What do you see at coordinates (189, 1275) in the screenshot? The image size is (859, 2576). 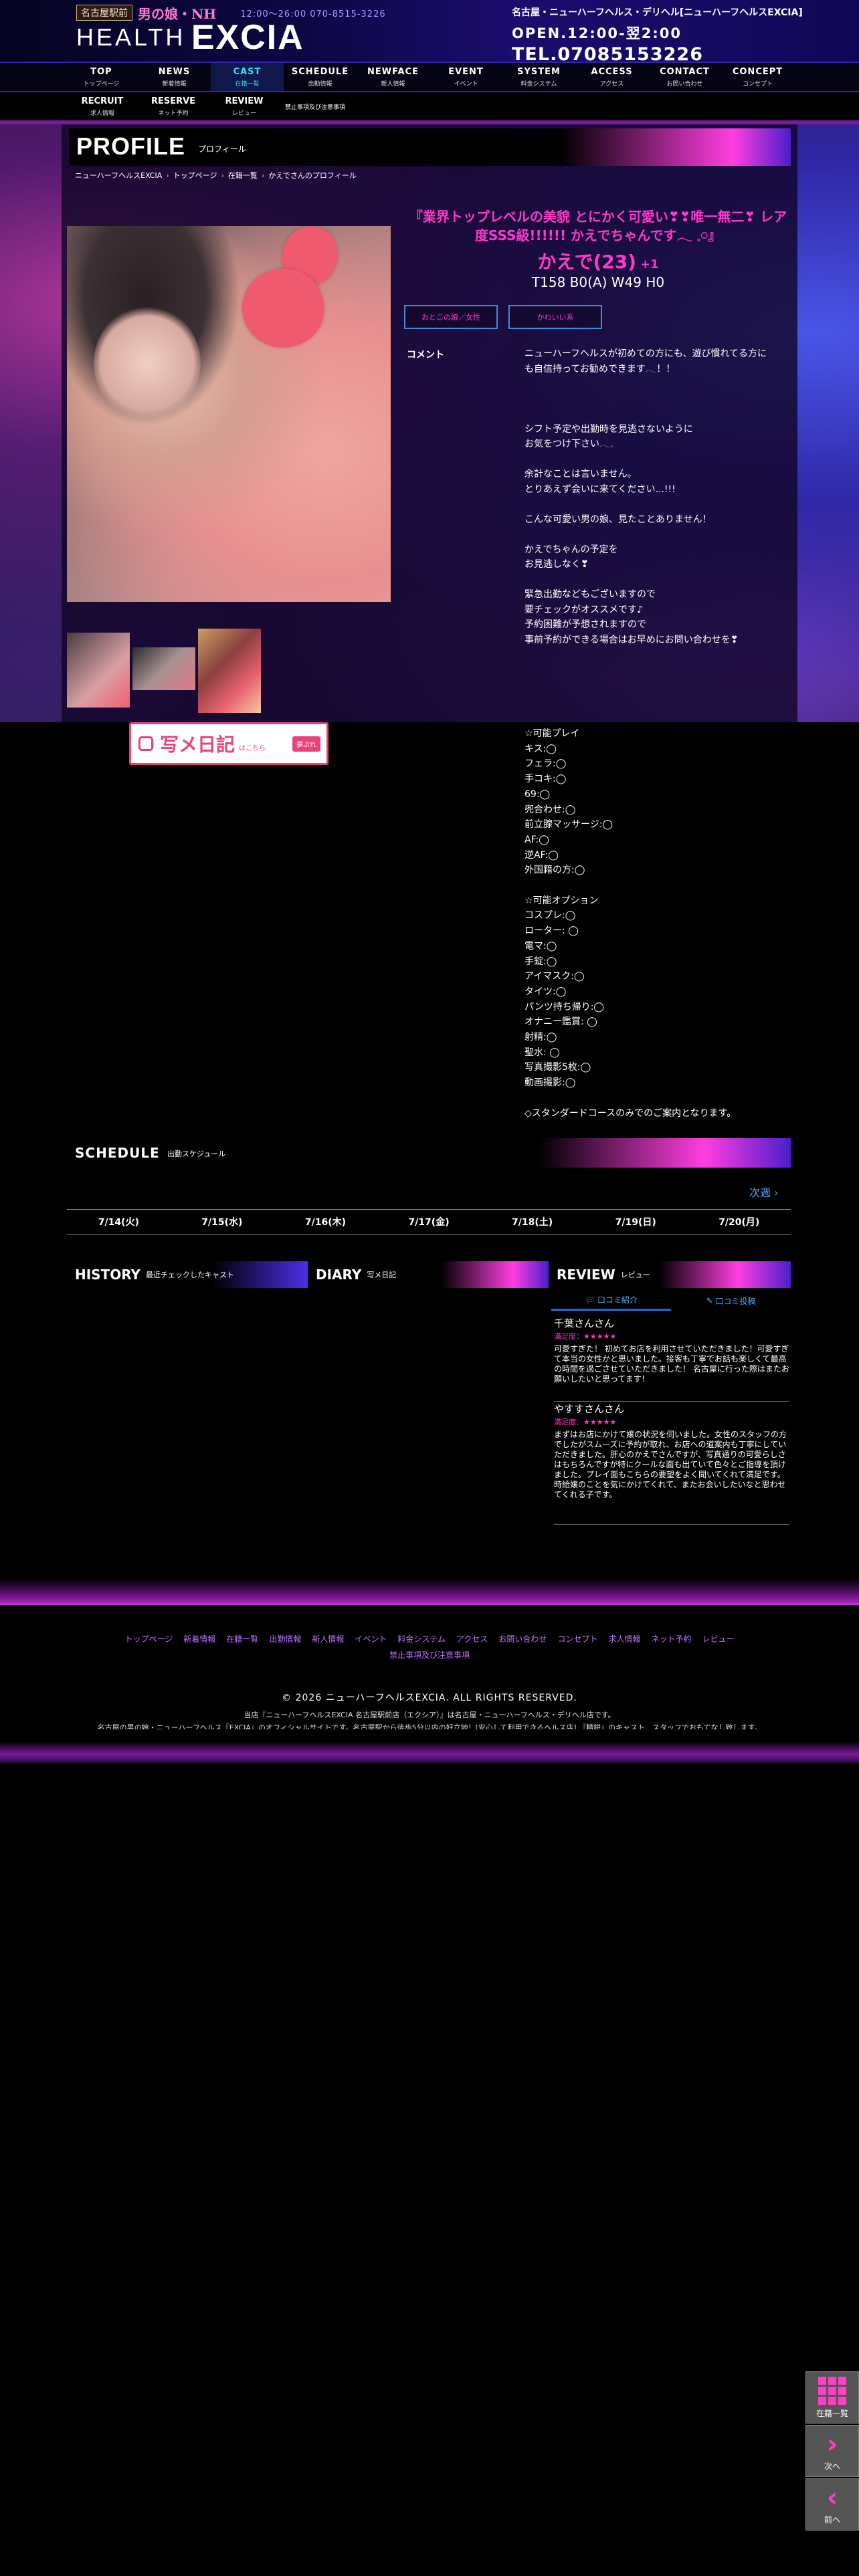 I see `history-header: HISTORY 最近チェックしたキャスト` at bounding box center [189, 1275].